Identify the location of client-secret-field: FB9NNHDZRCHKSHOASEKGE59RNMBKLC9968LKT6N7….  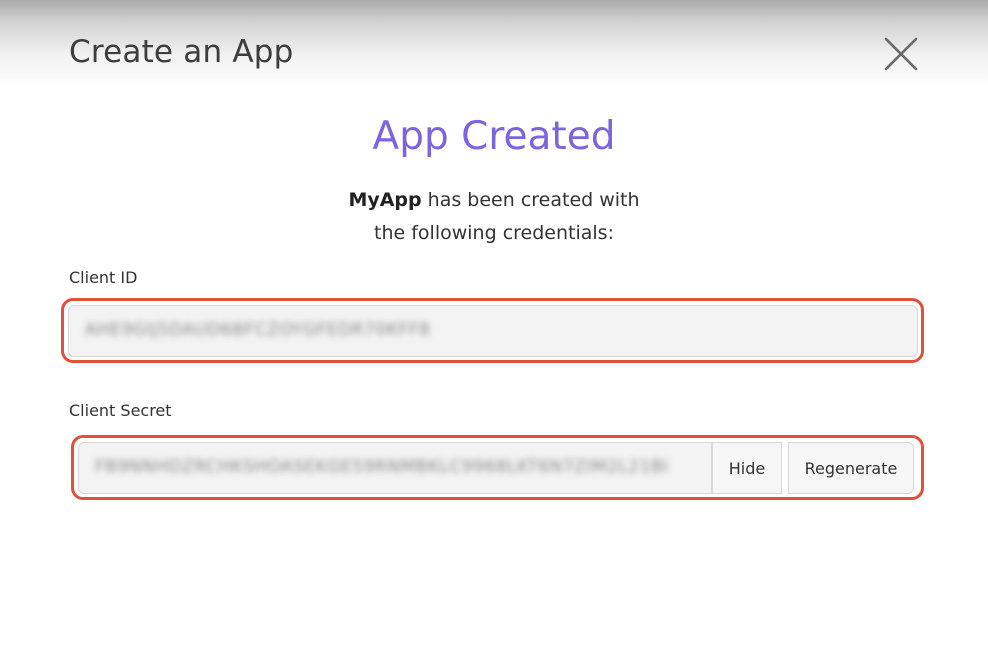
(395, 468).